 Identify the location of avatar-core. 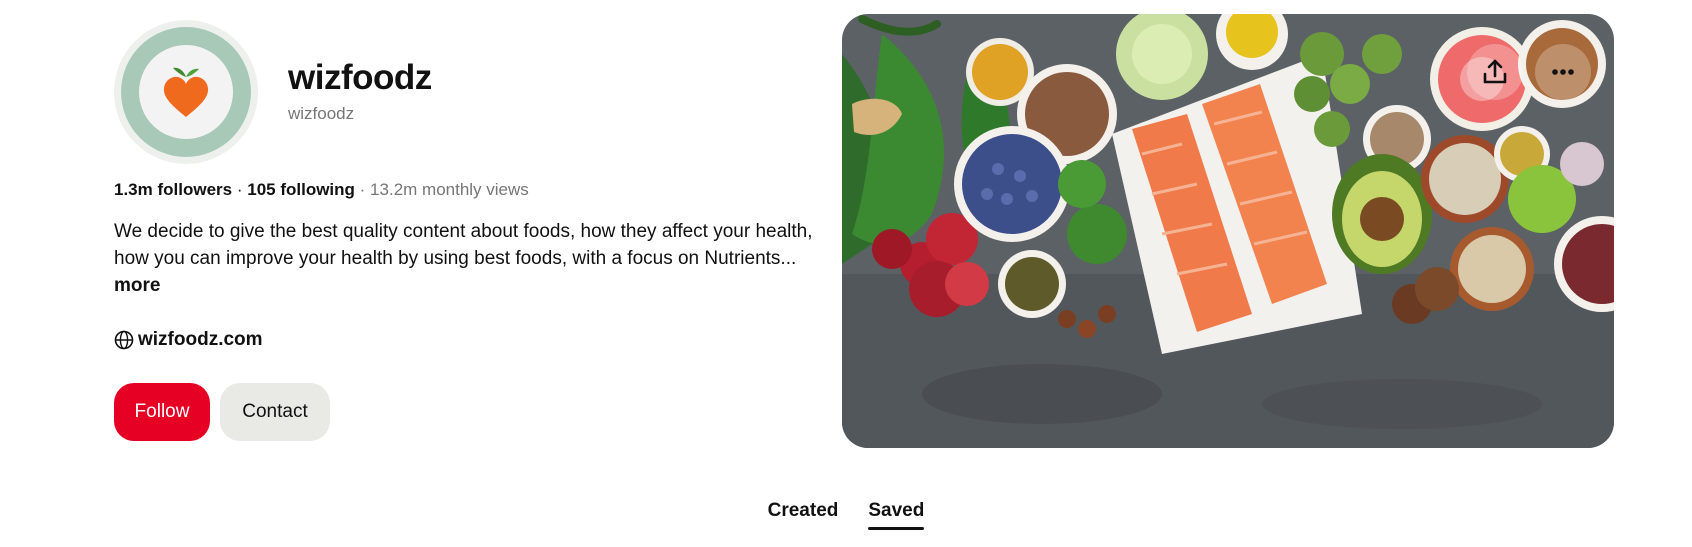
(186, 92).